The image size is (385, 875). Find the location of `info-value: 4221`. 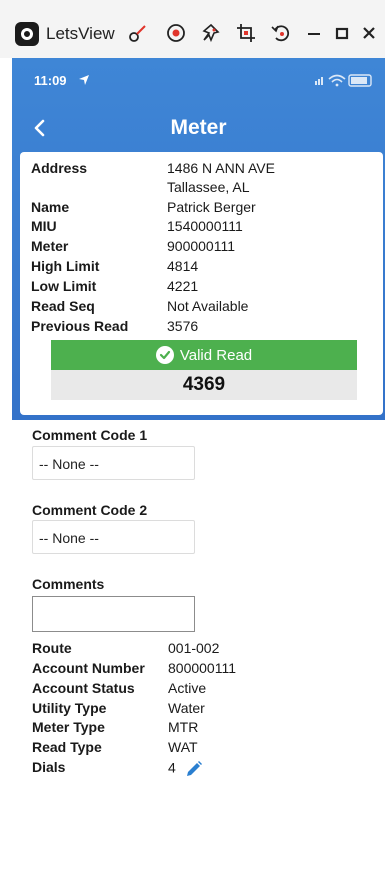

info-value: 4221 is located at coordinates (183, 286).